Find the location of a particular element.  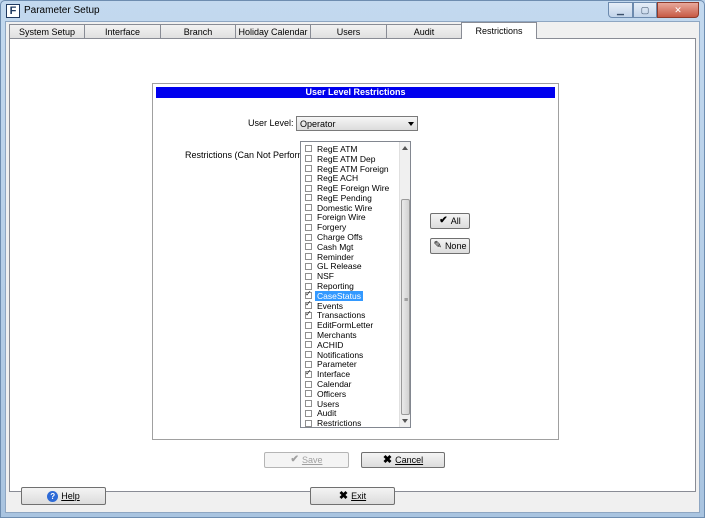

restriction-item: Domestic Wire is located at coordinates (349, 208).